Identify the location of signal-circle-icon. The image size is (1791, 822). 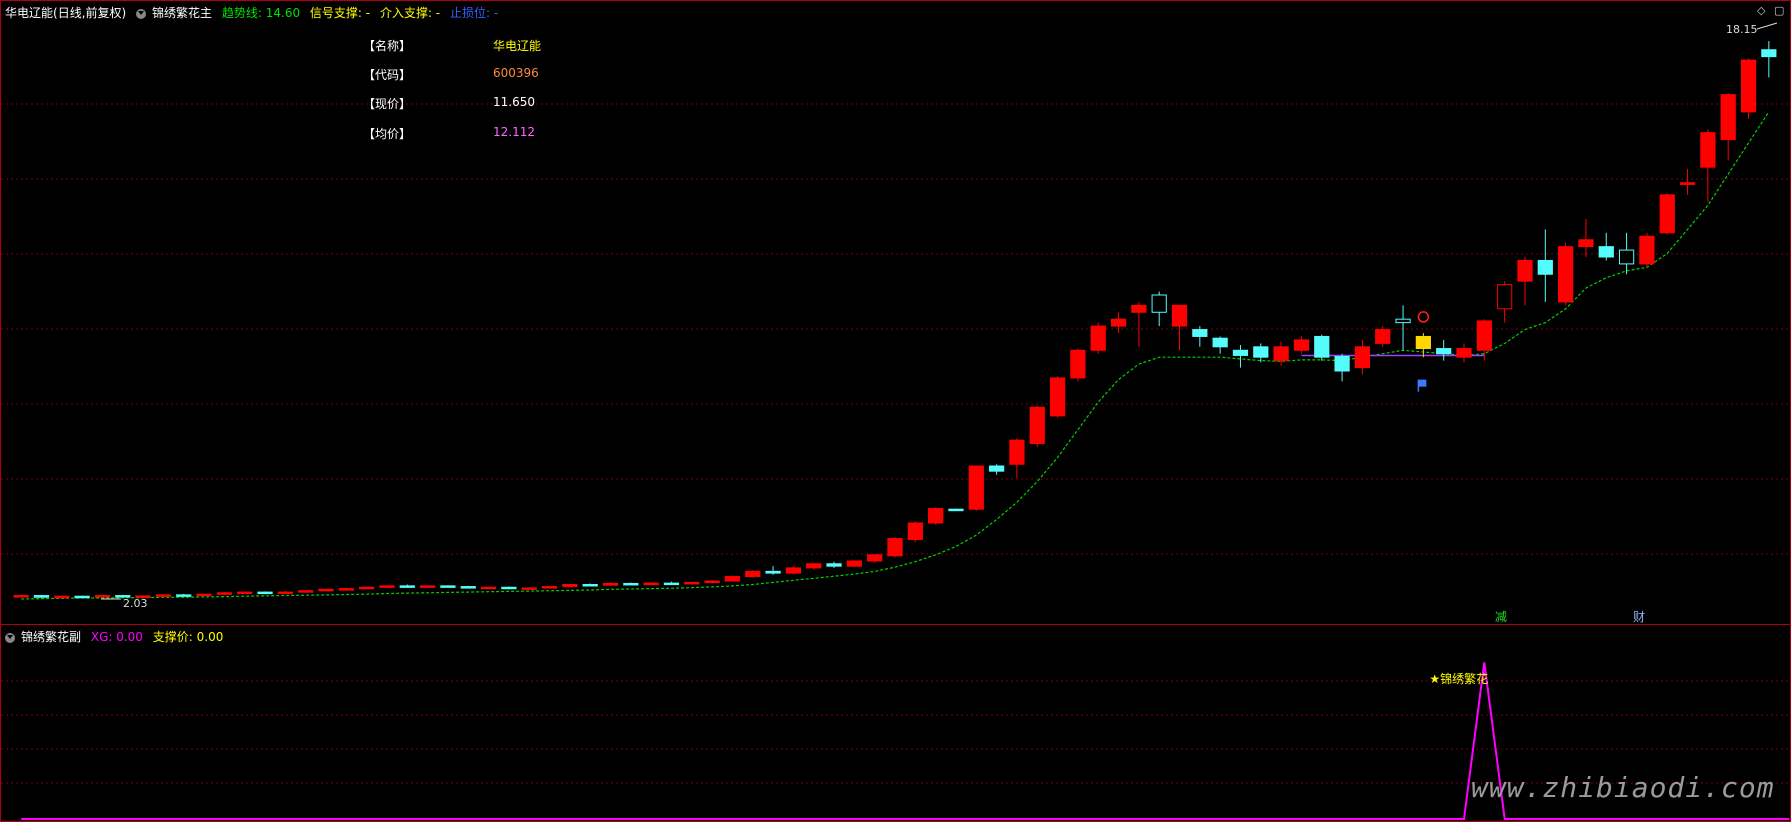
(1423, 317).